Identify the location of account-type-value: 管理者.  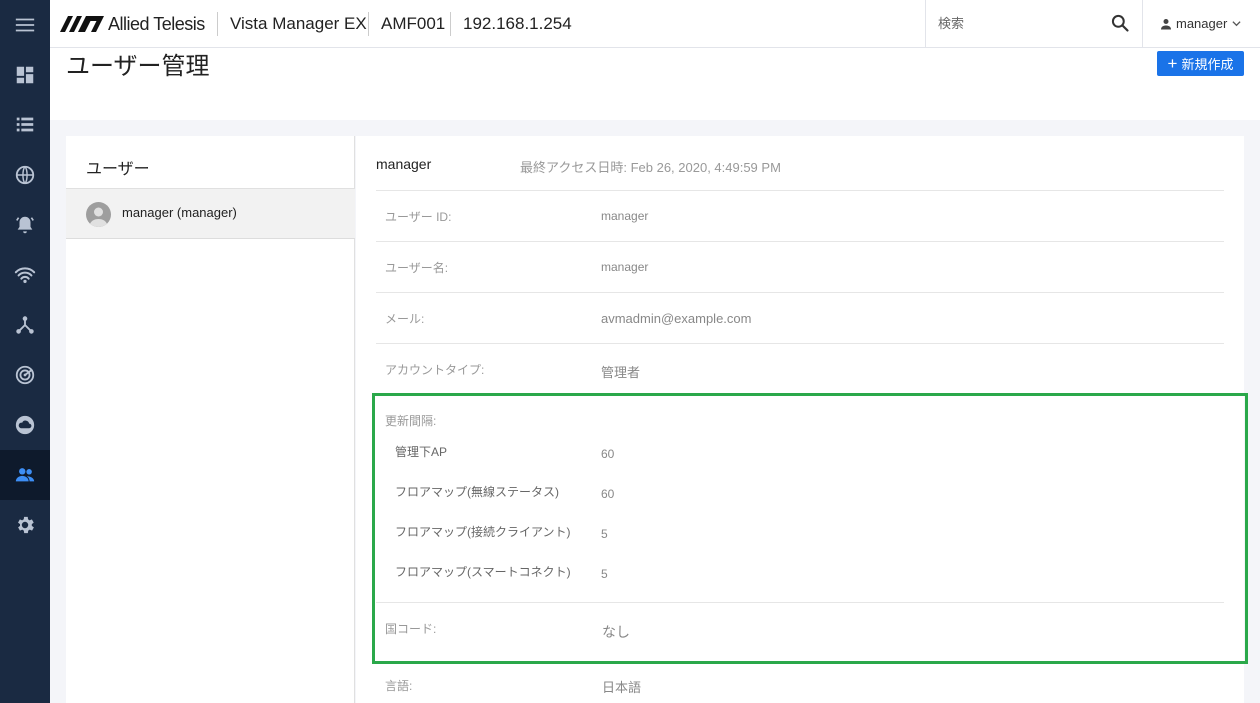
(621, 372).